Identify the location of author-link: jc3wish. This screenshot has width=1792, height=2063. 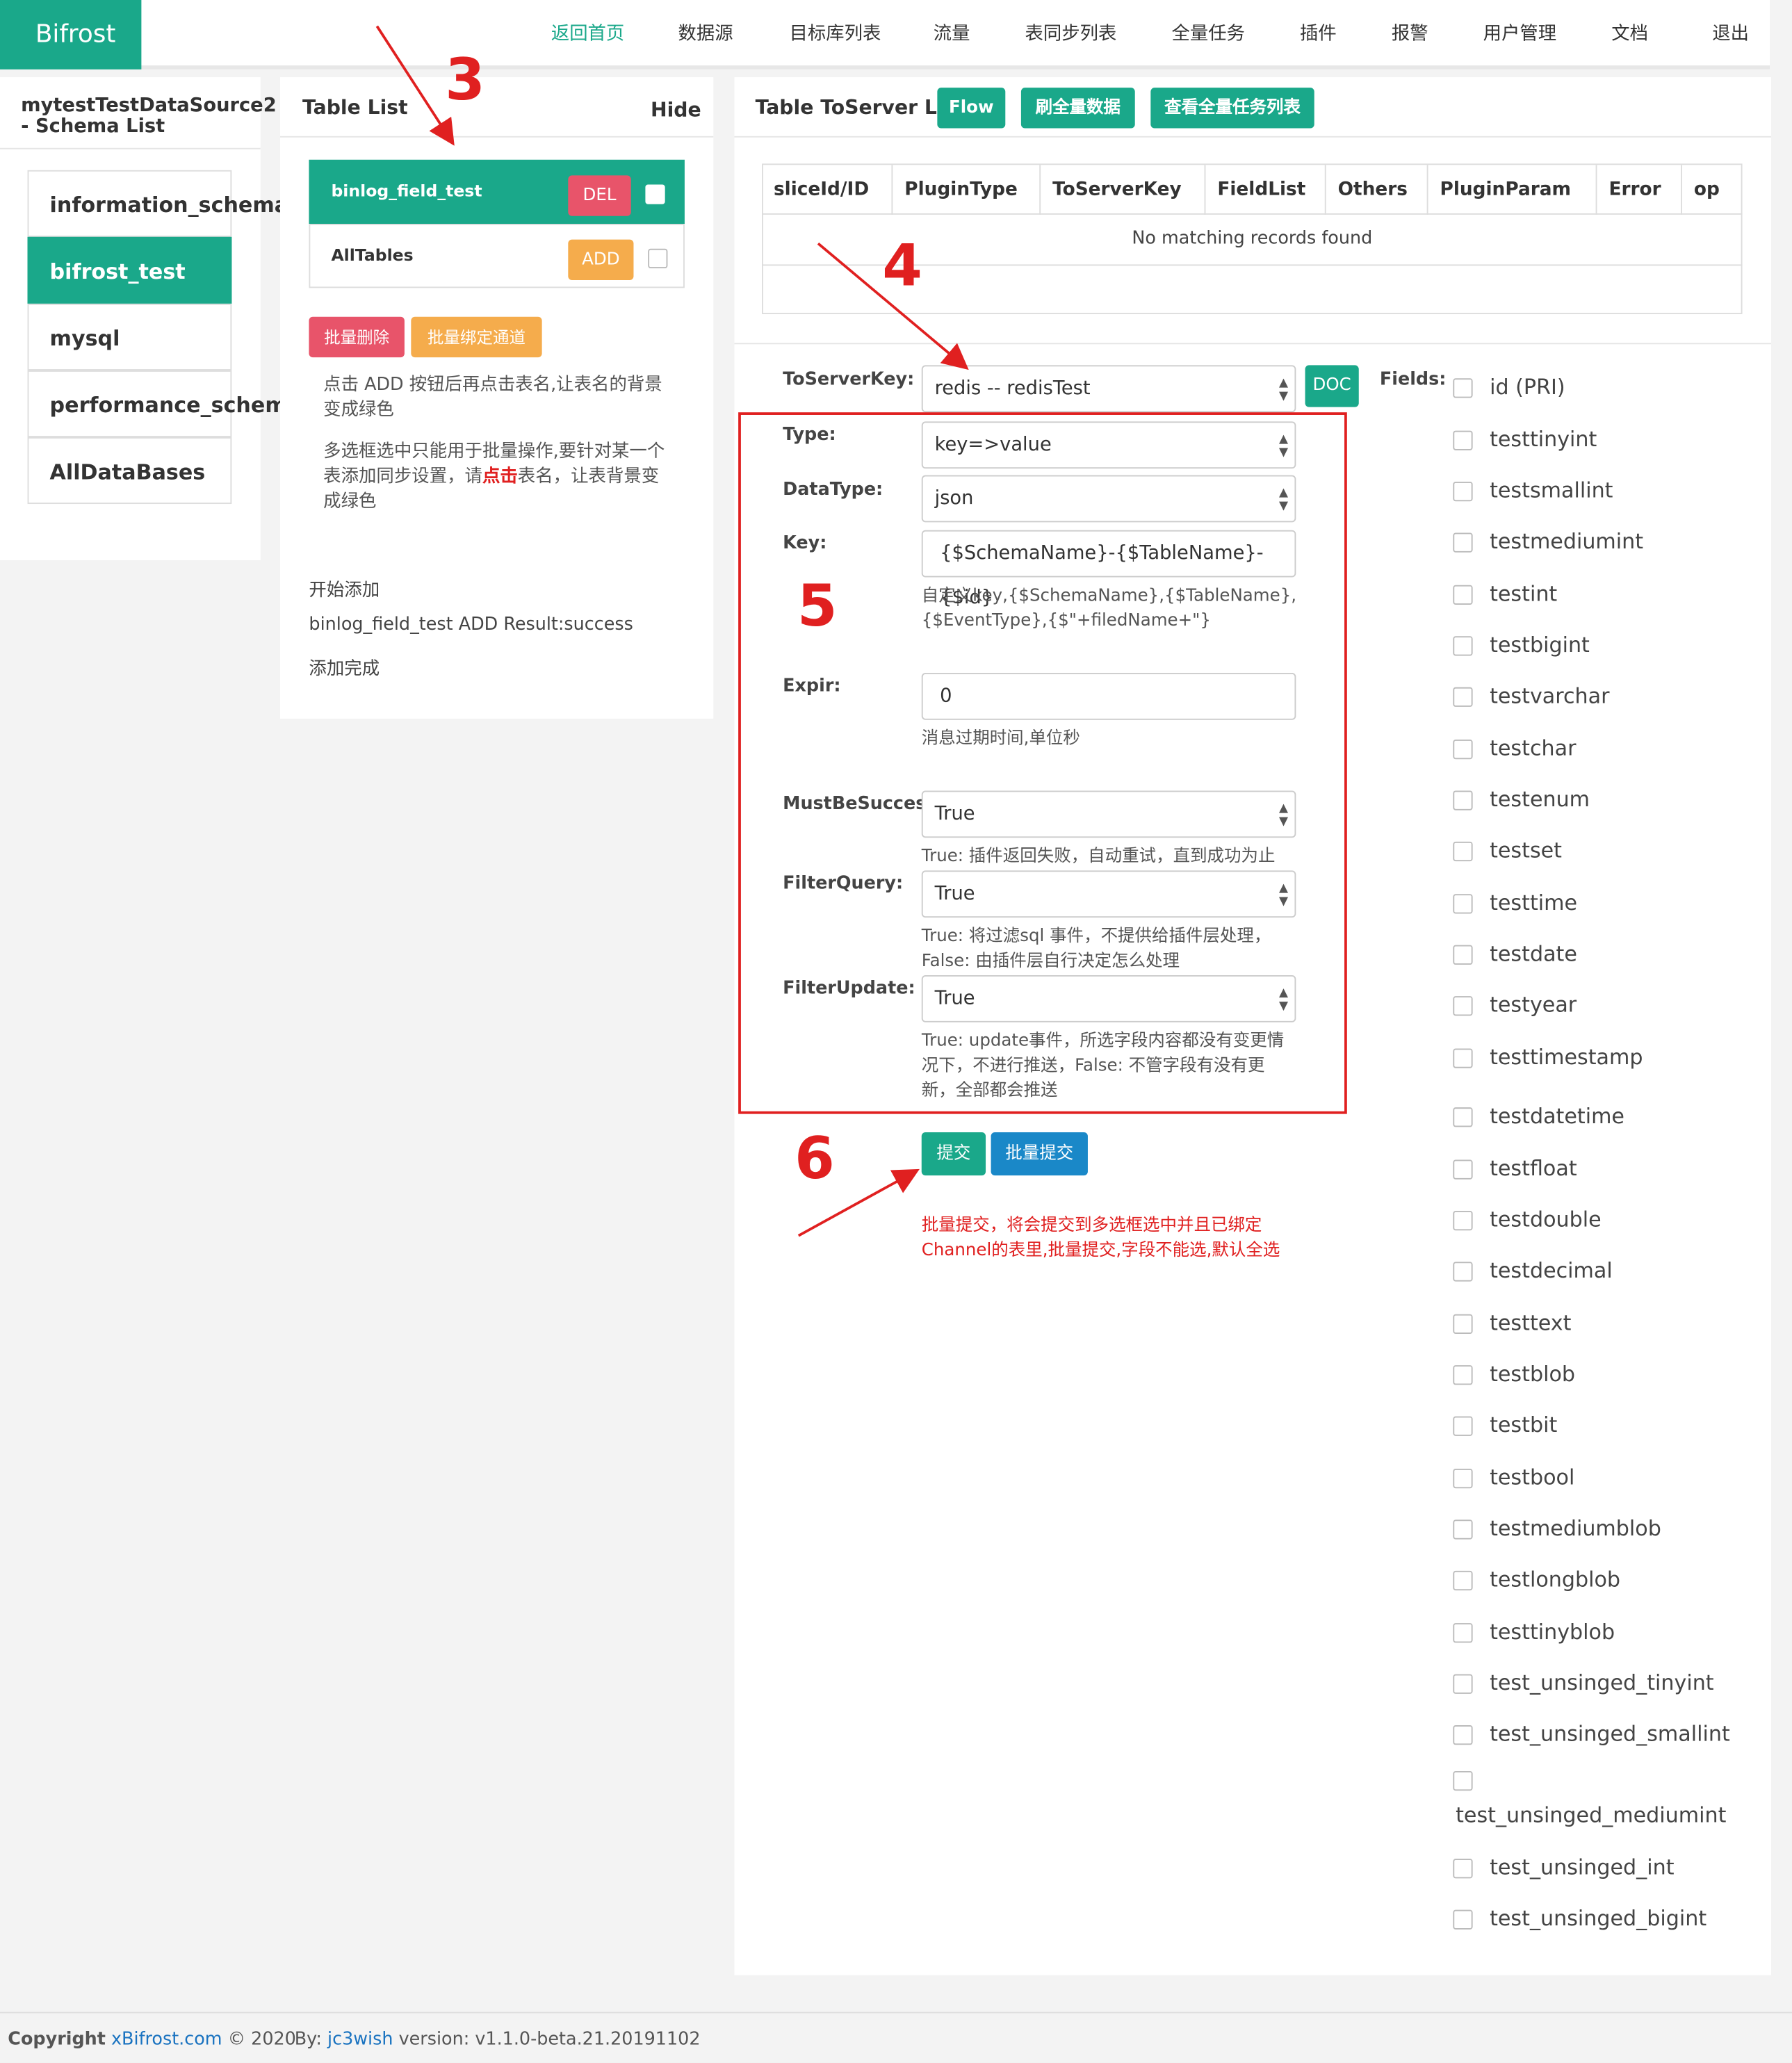
(360, 2039).